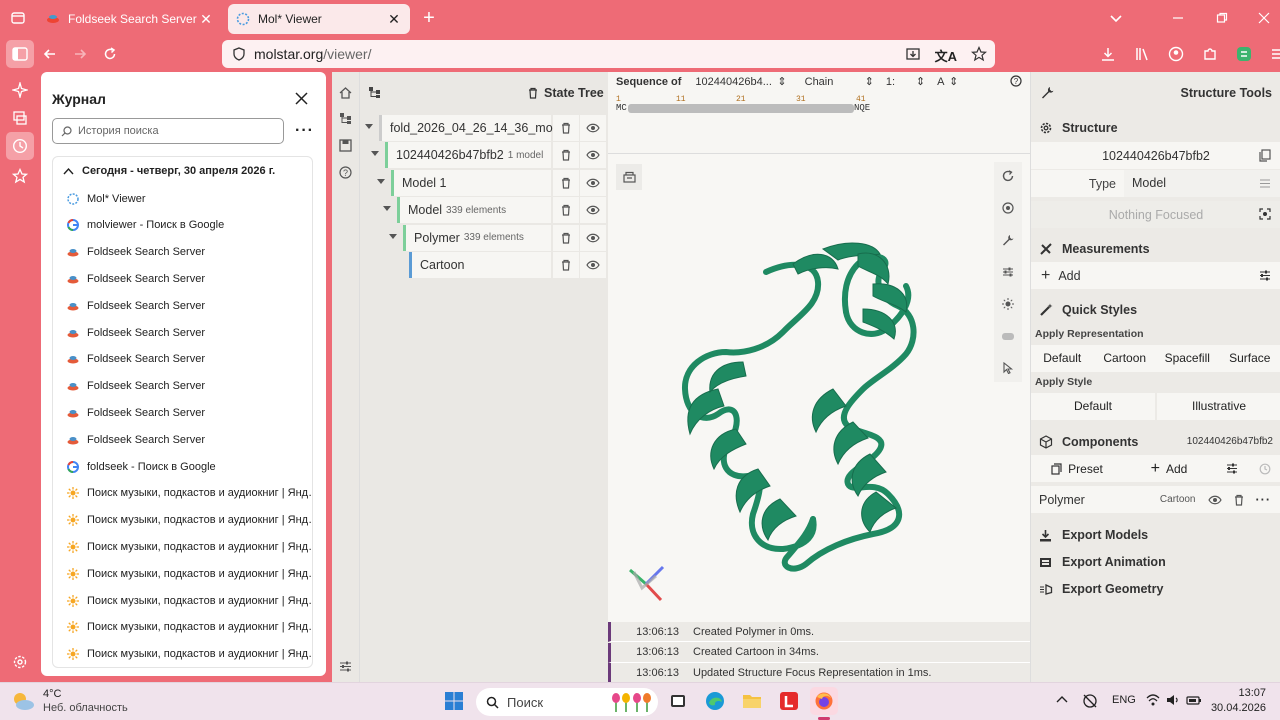 Image resolution: width=1280 pixels, height=720 pixels. I want to click on back-icon, so click(50, 54).